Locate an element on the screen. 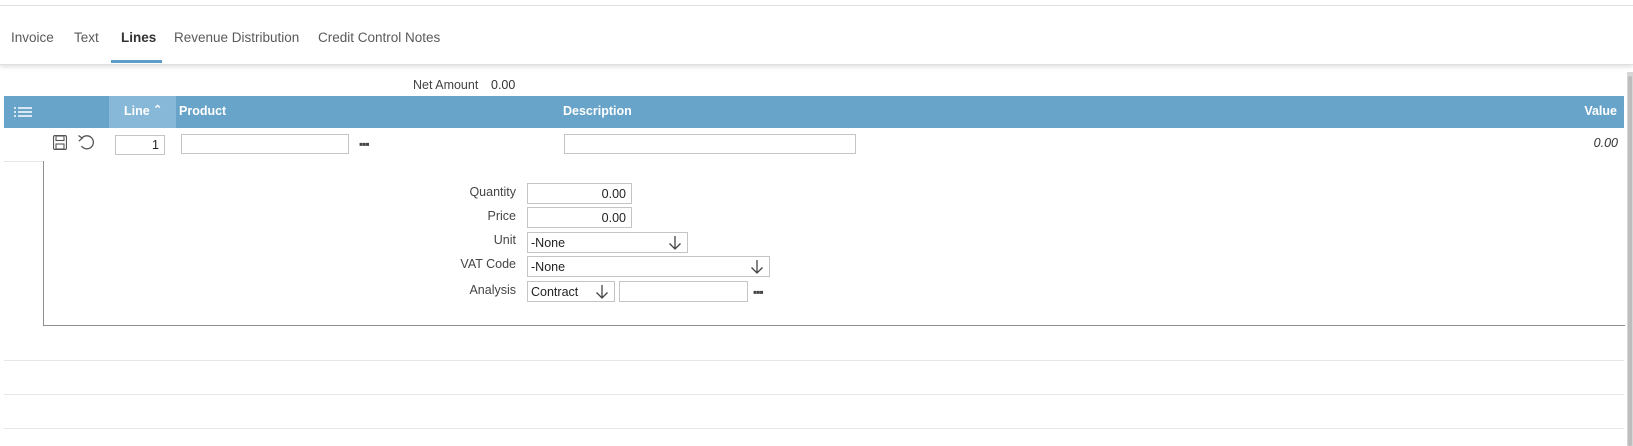 The height and width of the screenshot is (446, 1633). line-value: 0.00 is located at coordinates (1605, 143).